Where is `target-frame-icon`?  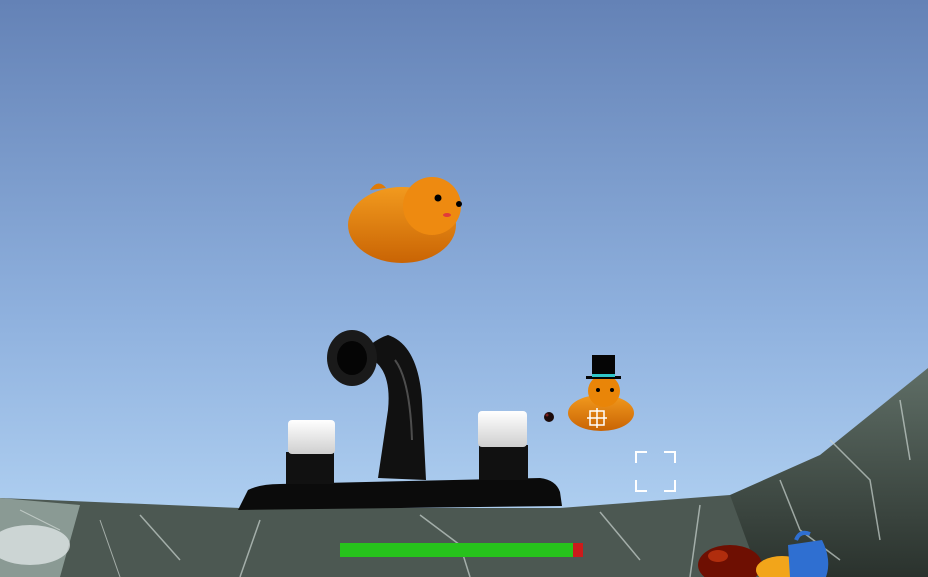
target-frame-icon is located at coordinates (655, 471).